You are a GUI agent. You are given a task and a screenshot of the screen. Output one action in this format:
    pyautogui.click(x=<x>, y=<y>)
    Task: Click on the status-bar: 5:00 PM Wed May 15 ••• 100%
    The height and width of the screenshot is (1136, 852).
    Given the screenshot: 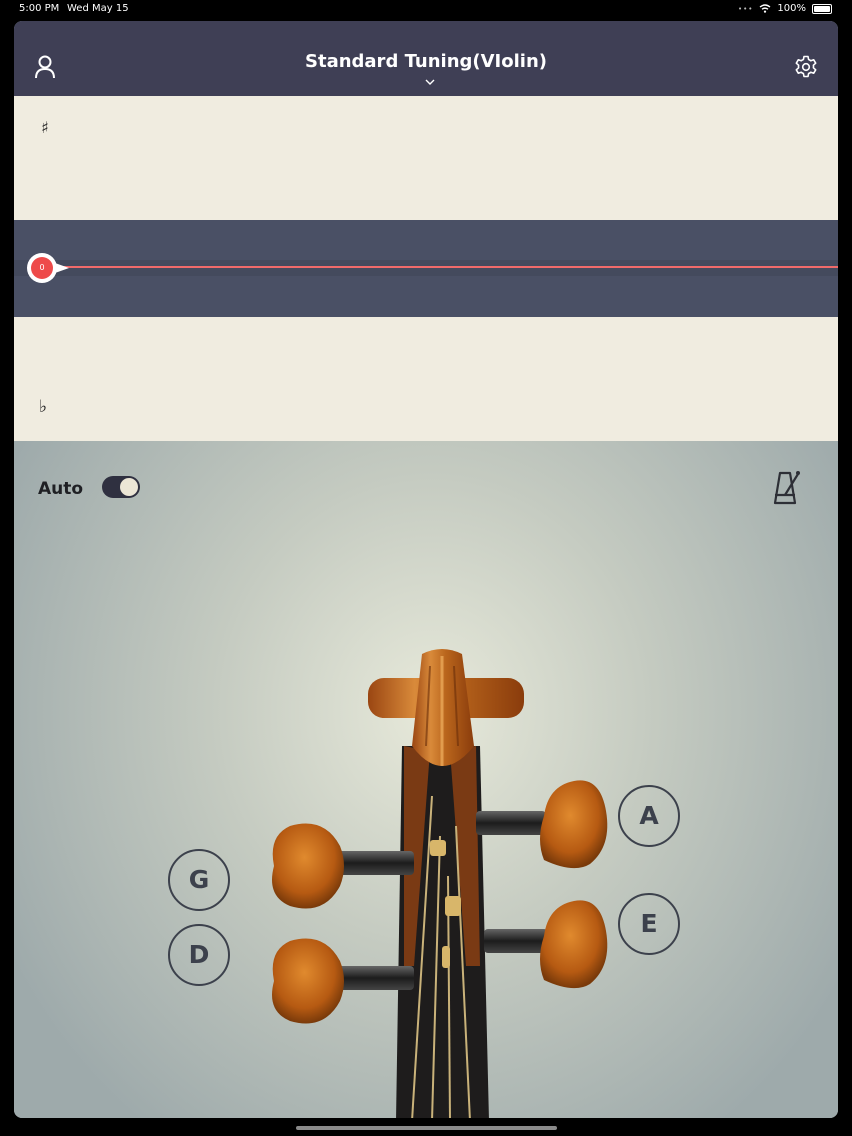 What is the action you would take?
    pyautogui.click(x=426, y=10)
    